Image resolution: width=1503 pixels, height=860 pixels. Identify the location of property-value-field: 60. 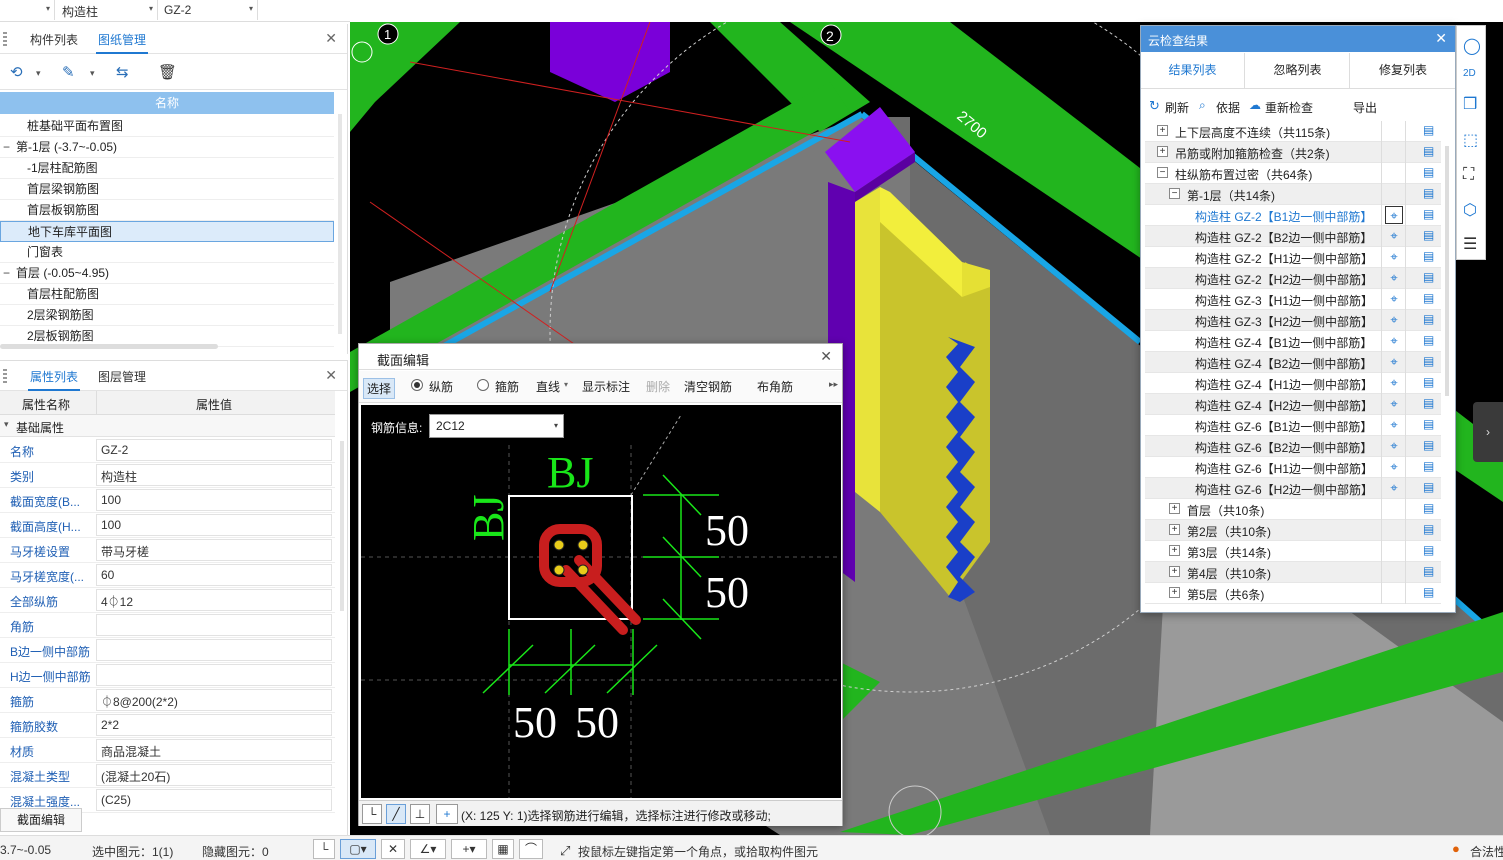
(214, 575).